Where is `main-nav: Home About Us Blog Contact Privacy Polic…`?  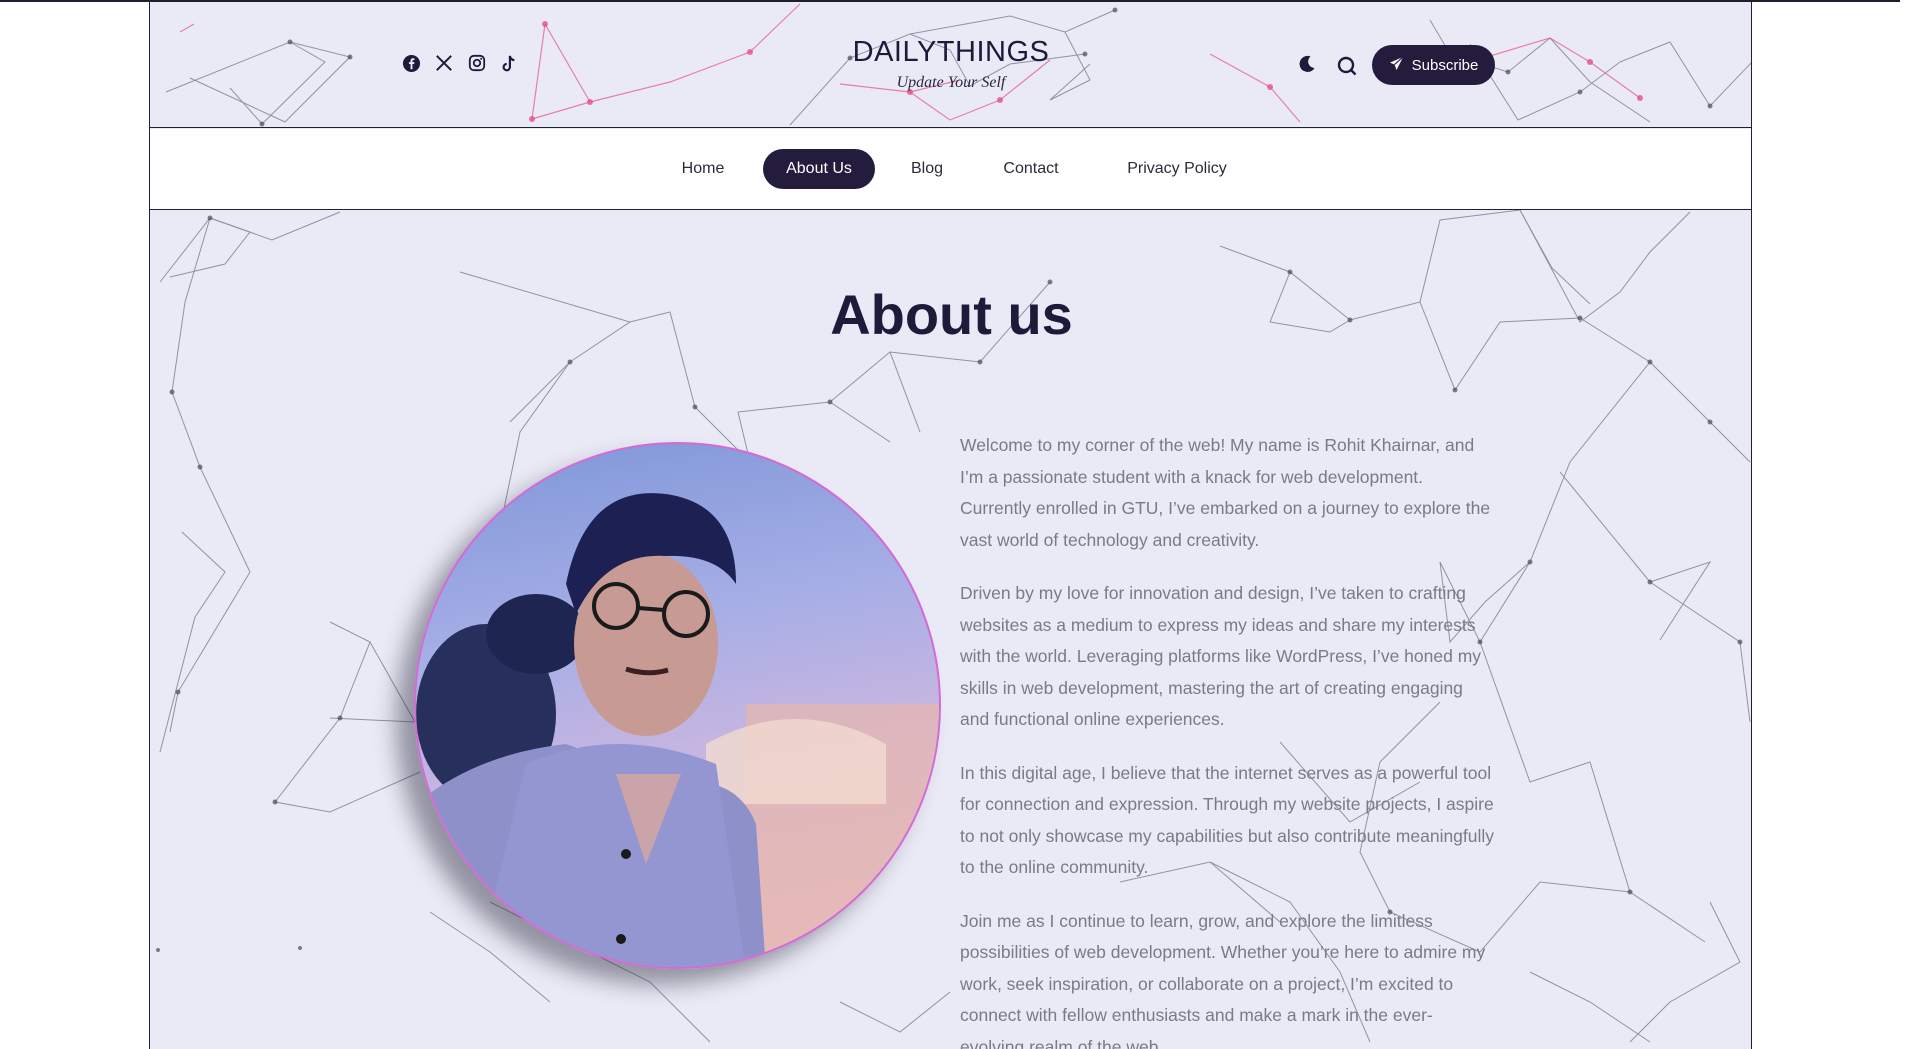
main-nav: Home About Us Blog Contact Privacy Polic… is located at coordinates (950, 169).